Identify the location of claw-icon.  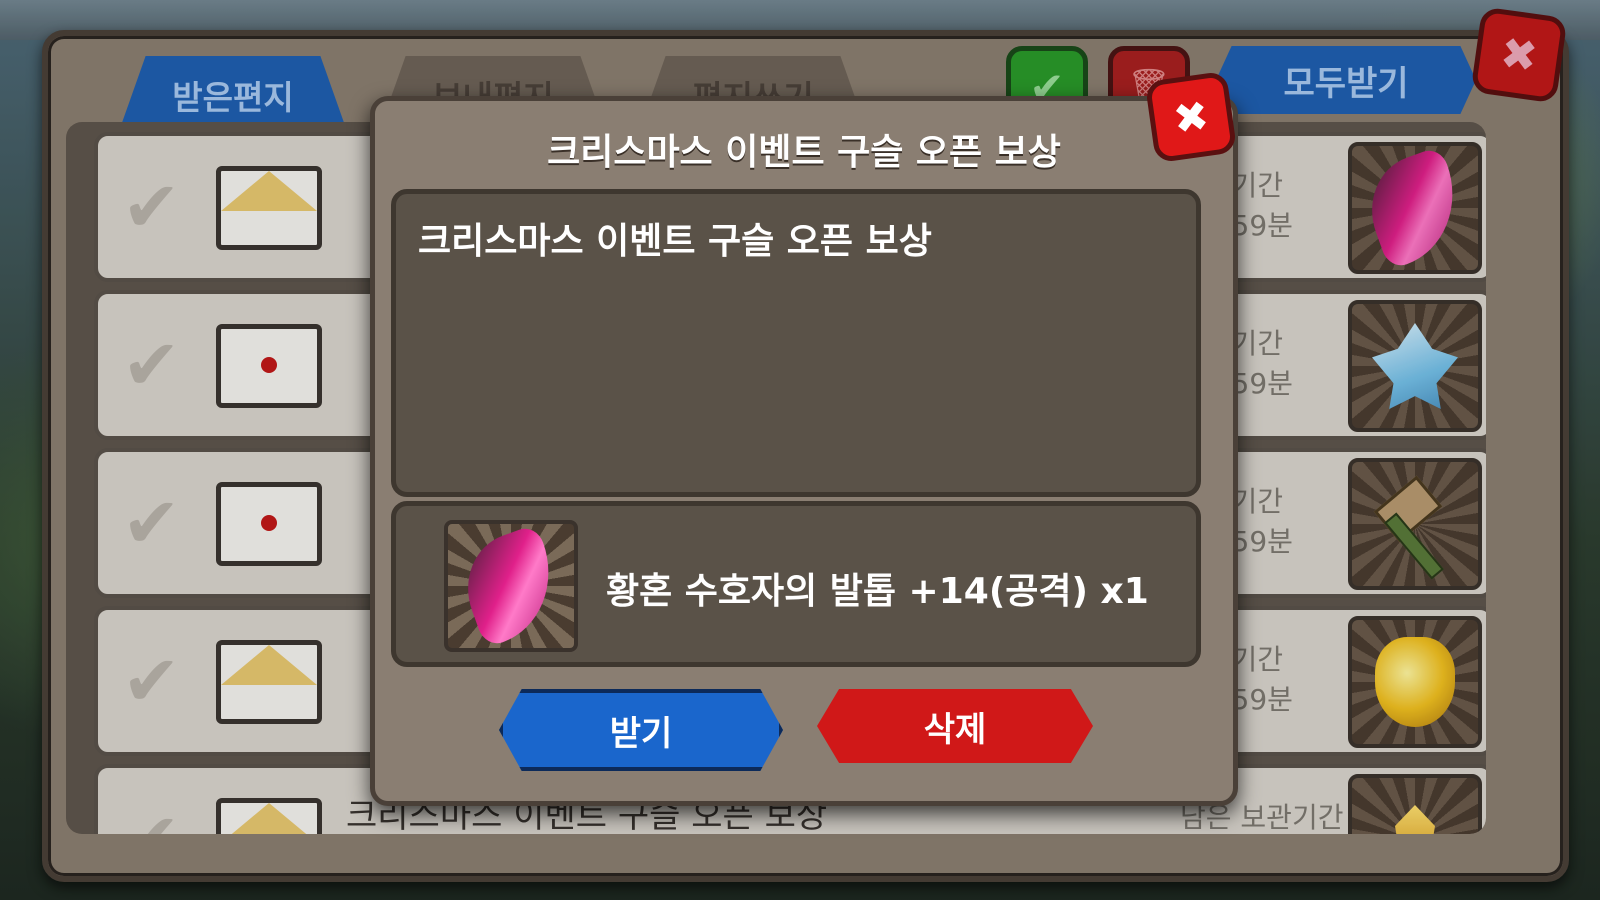
(511, 586).